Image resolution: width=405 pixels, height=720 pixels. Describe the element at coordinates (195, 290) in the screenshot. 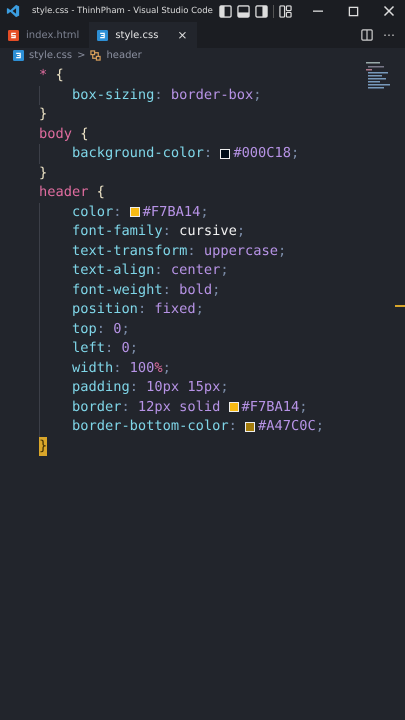

I see `code-token: bold` at that location.